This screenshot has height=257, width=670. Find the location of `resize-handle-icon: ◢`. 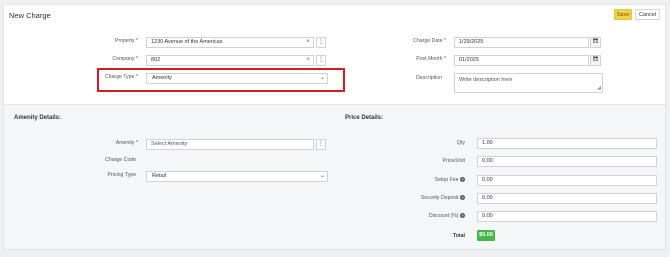

resize-handle-icon: ◢ is located at coordinates (599, 88).